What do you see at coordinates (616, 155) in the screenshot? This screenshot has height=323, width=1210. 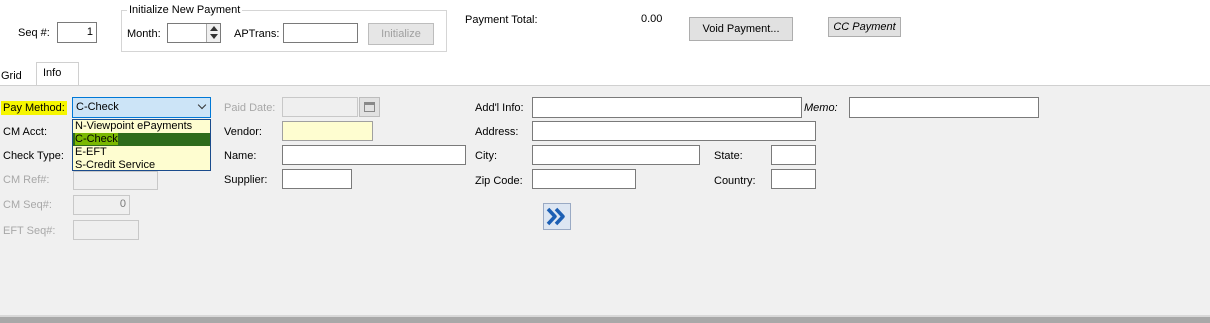 I see `city-input` at bounding box center [616, 155].